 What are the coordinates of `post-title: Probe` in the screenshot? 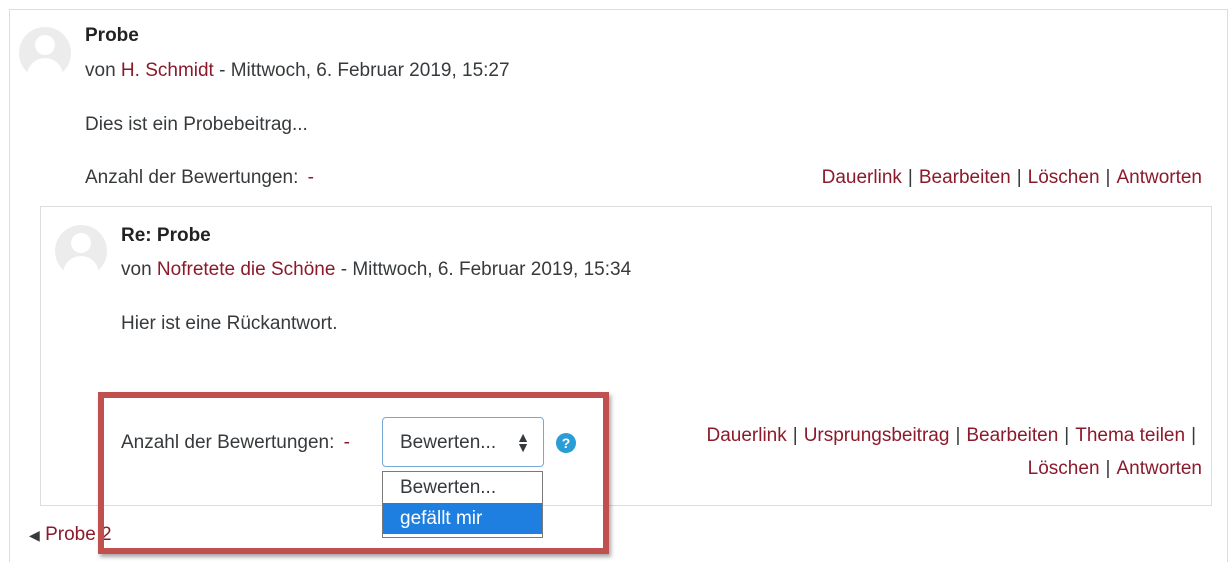 It's located at (112, 35).